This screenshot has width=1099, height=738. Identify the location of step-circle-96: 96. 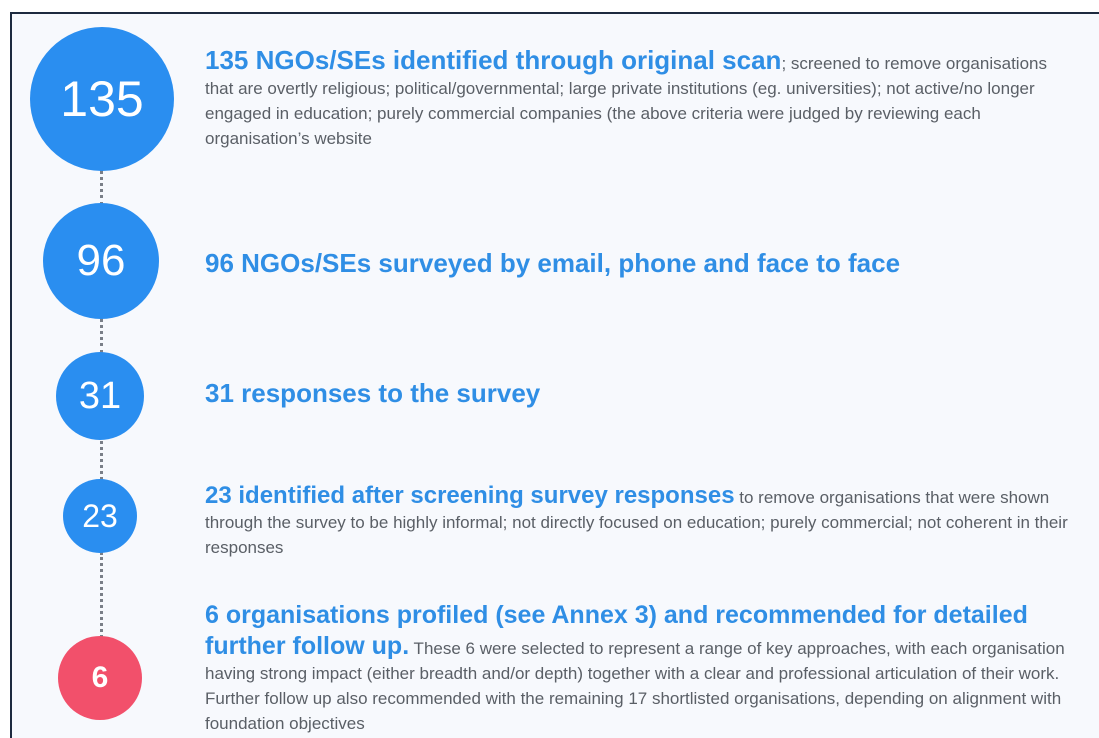
(101, 261).